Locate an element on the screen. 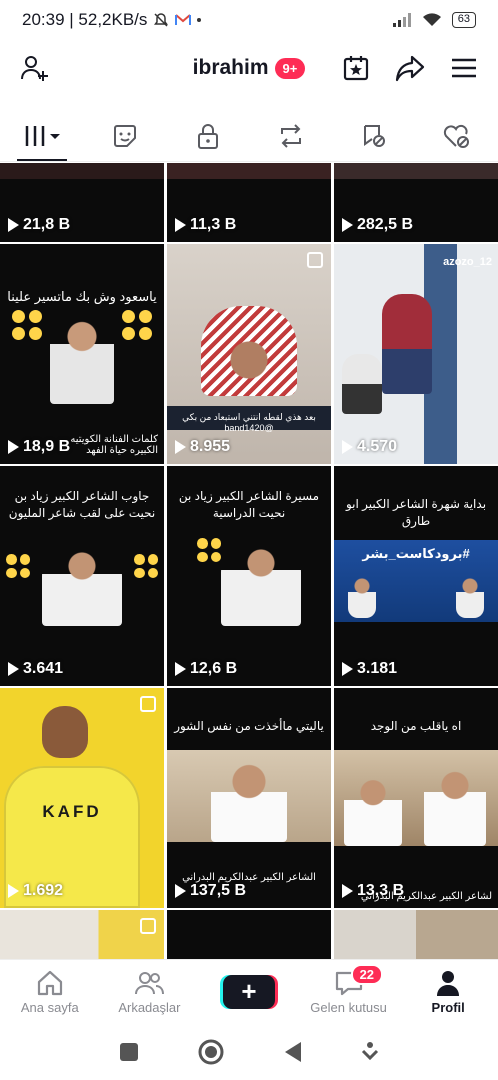 The image size is (498, 1080). tab-private is located at coordinates (207, 135).